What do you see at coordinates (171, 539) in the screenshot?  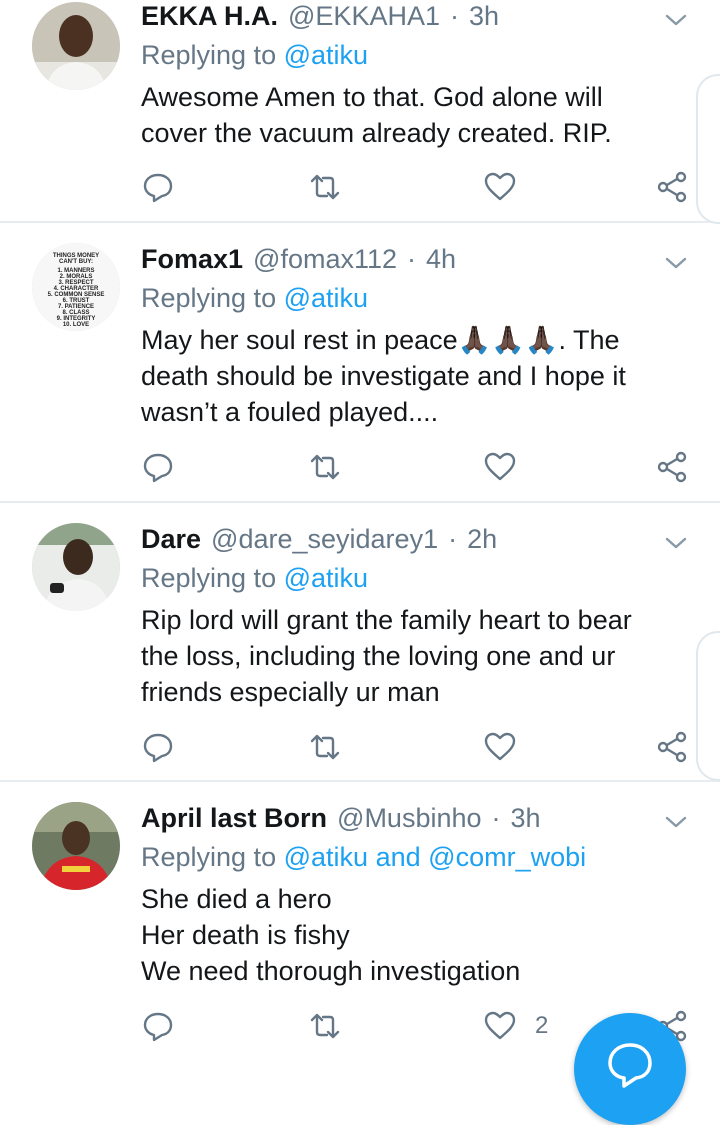 I see `author-name: Dare` at bounding box center [171, 539].